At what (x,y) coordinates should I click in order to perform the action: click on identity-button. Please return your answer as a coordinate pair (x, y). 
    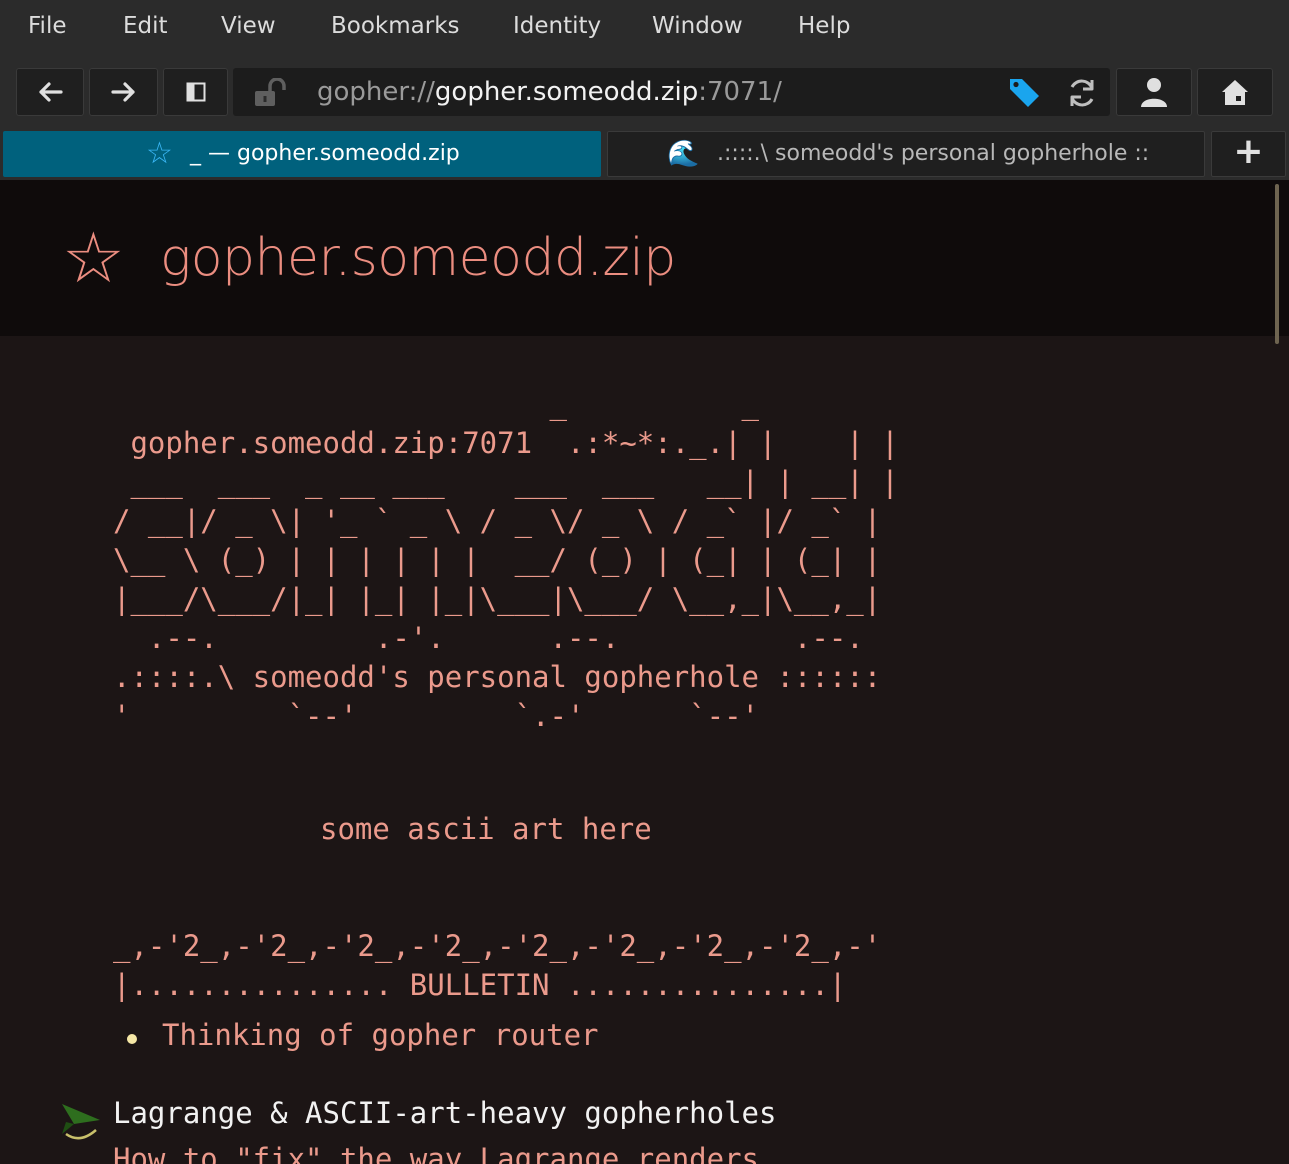
    Looking at the image, I should click on (1154, 92).